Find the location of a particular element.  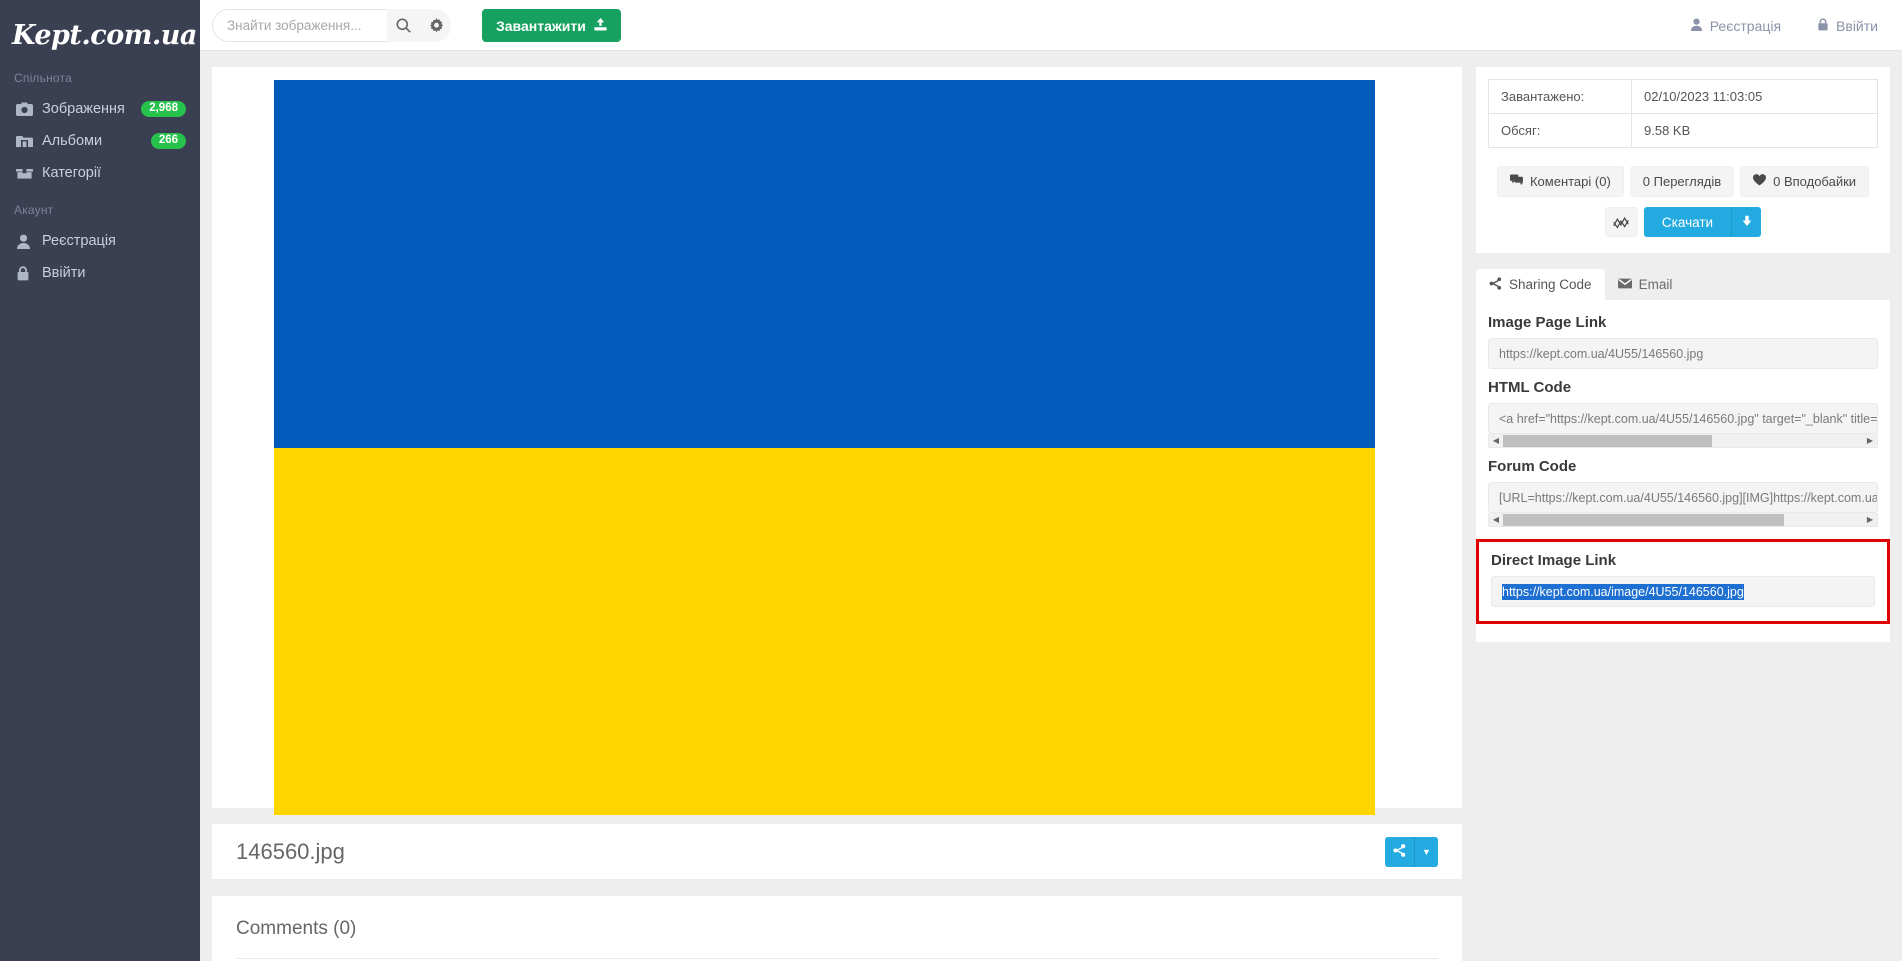

sidebar-item-register-label: Реєстрація is located at coordinates (79, 241).